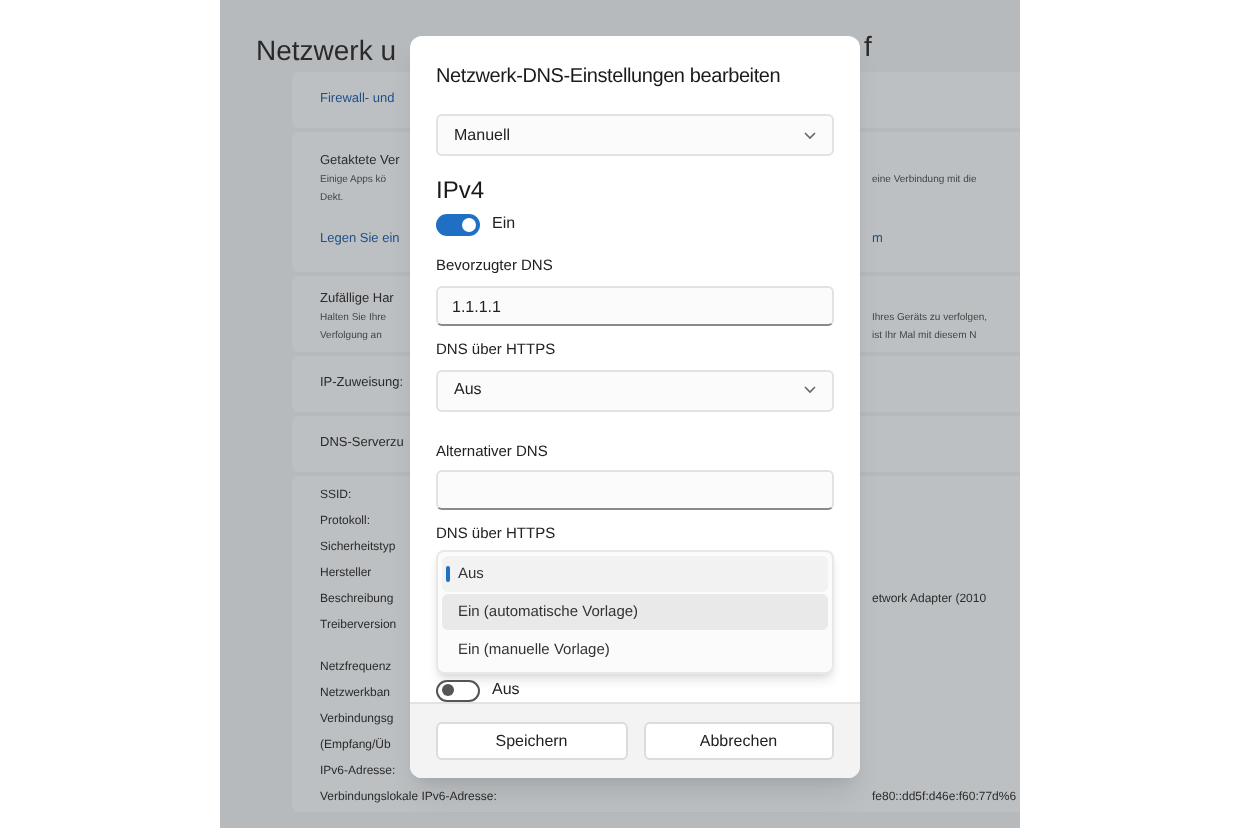 The image size is (1242, 828). Describe the element at coordinates (506, 690) in the screenshot. I see `toggle-label: Aus` at that location.